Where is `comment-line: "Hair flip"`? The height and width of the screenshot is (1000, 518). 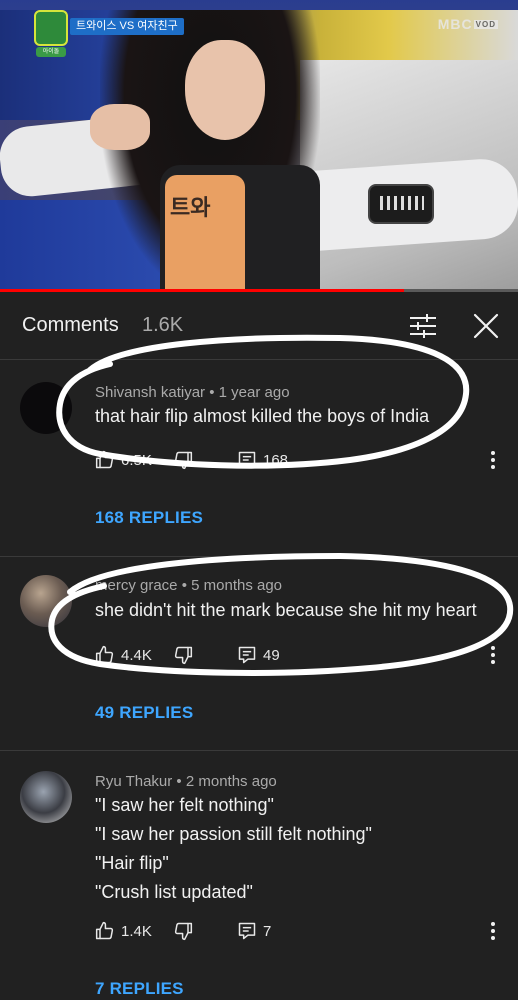
comment-line: "Hair flip" is located at coordinates (132, 863).